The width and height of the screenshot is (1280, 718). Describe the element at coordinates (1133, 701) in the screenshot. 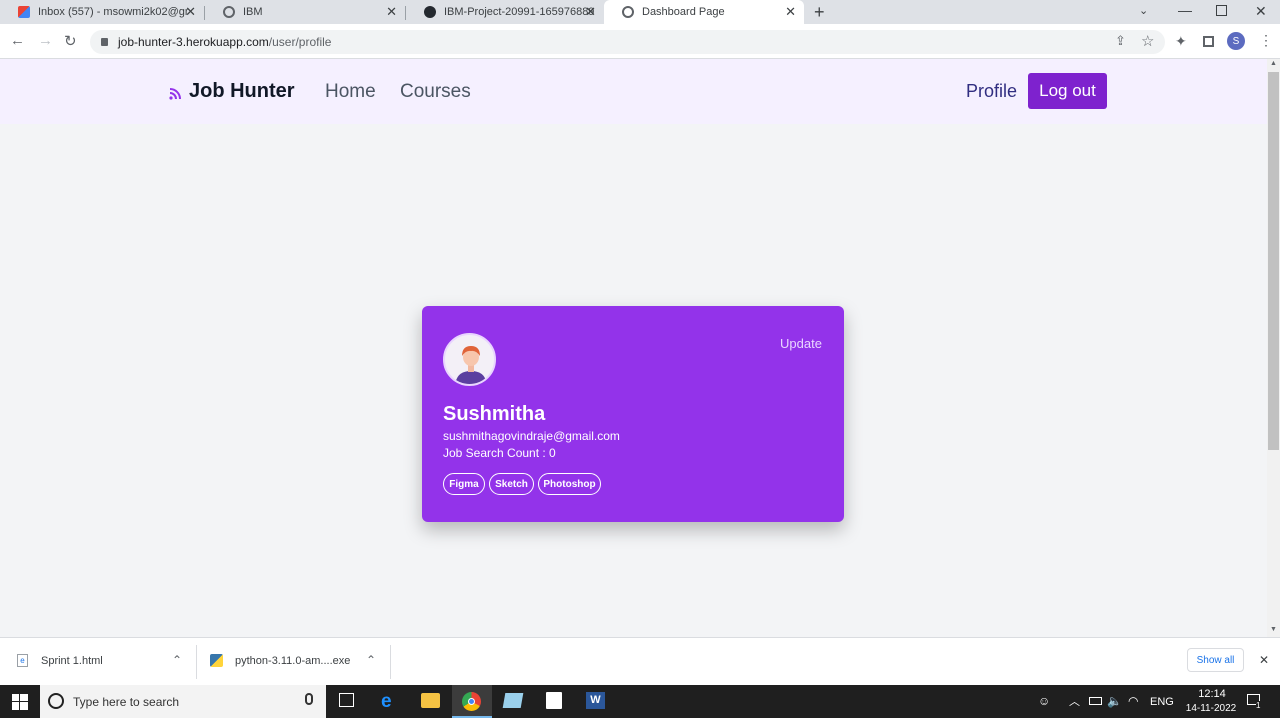

I see `wifi-icon: ◠` at that location.